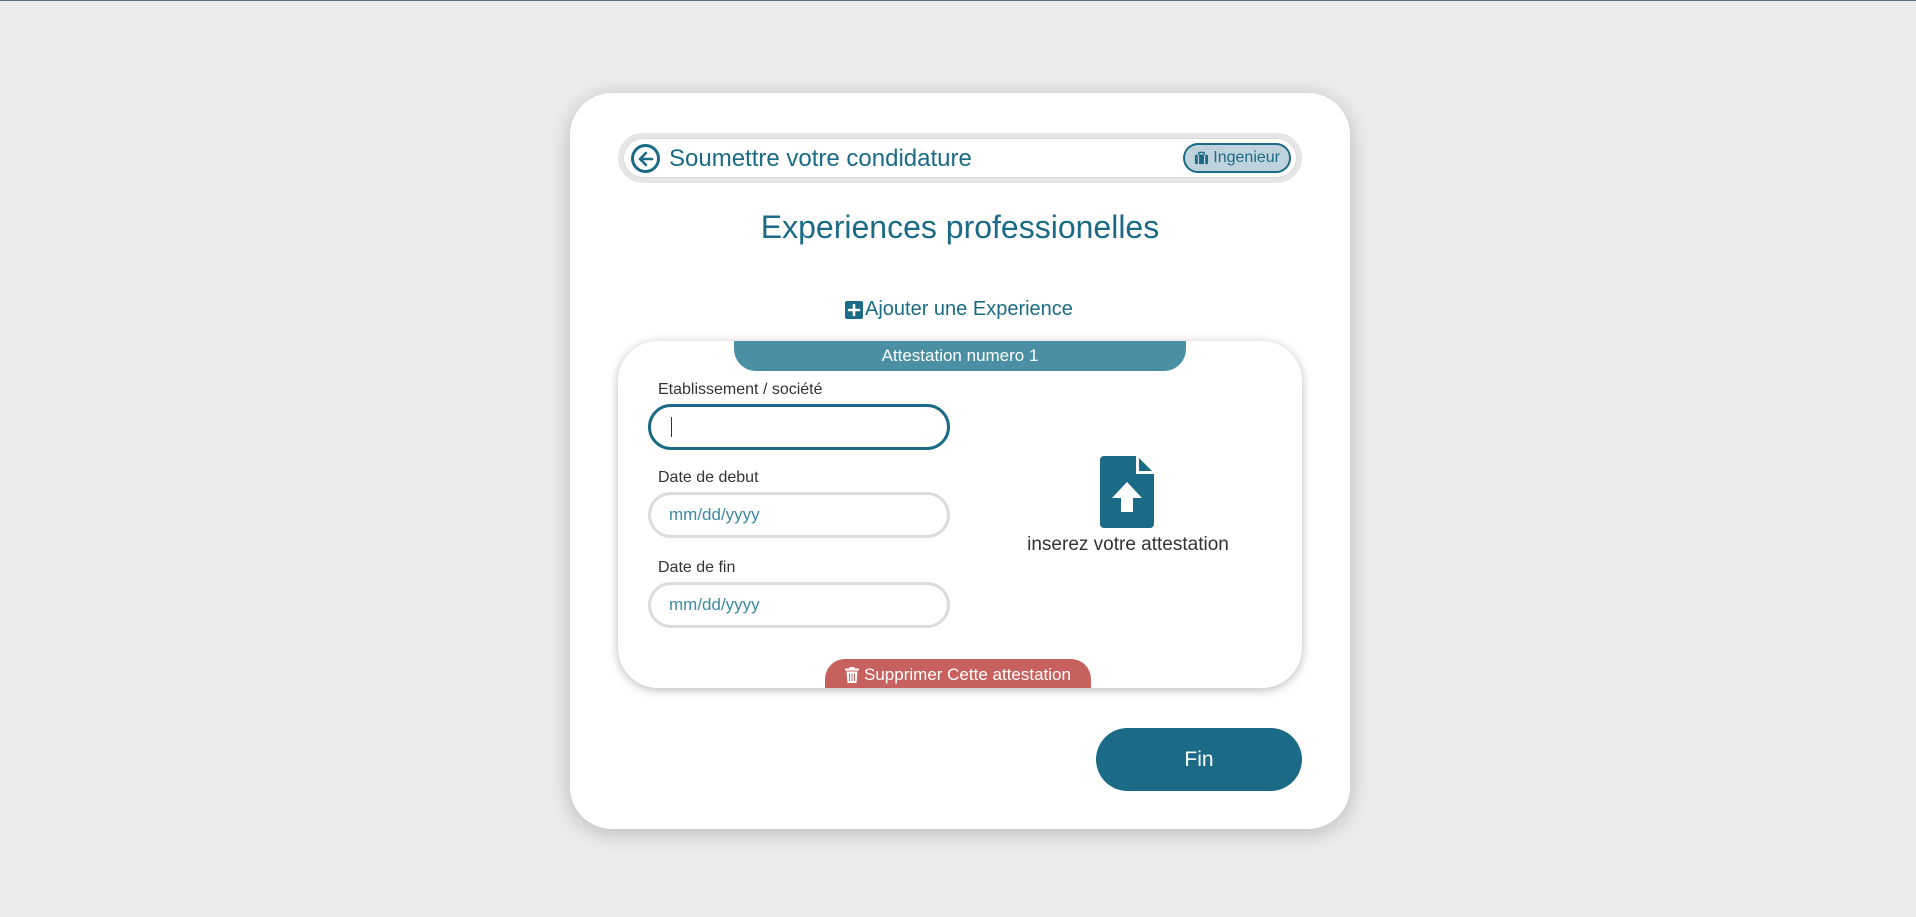 This screenshot has width=1916, height=917. I want to click on upload-label: inserez votre attestation, so click(1128, 544).